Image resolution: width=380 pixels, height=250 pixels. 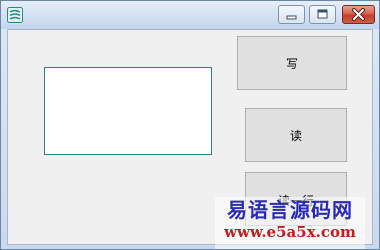 What do you see at coordinates (292, 63) in the screenshot?
I see `write-button: 写` at bounding box center [292, 63].